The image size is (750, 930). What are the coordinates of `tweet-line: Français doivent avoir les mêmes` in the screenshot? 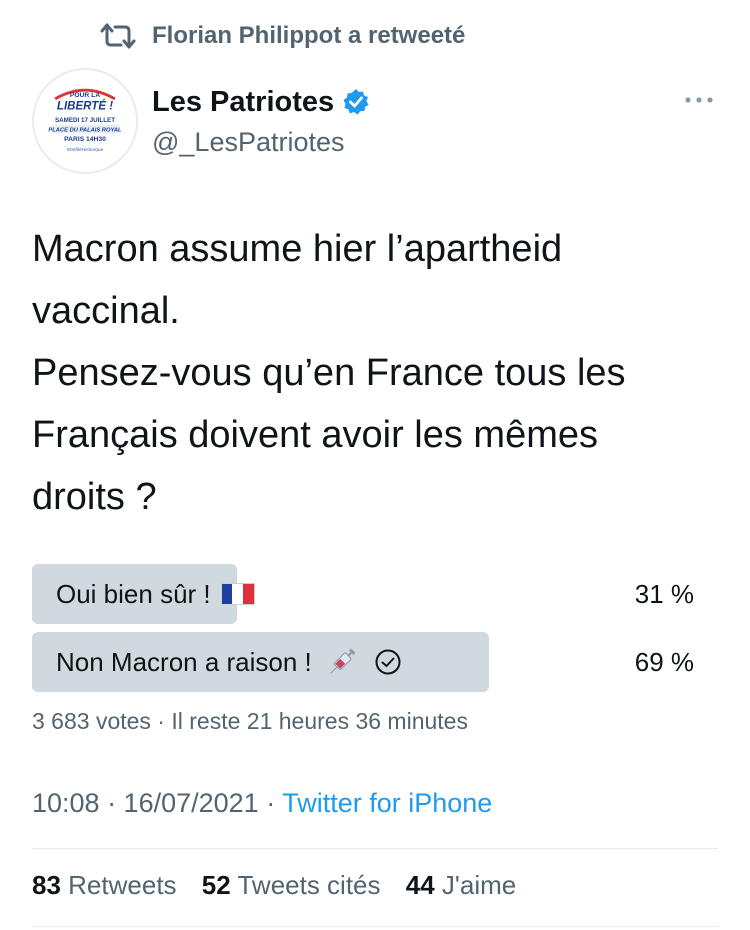 It's located at (315, 435).